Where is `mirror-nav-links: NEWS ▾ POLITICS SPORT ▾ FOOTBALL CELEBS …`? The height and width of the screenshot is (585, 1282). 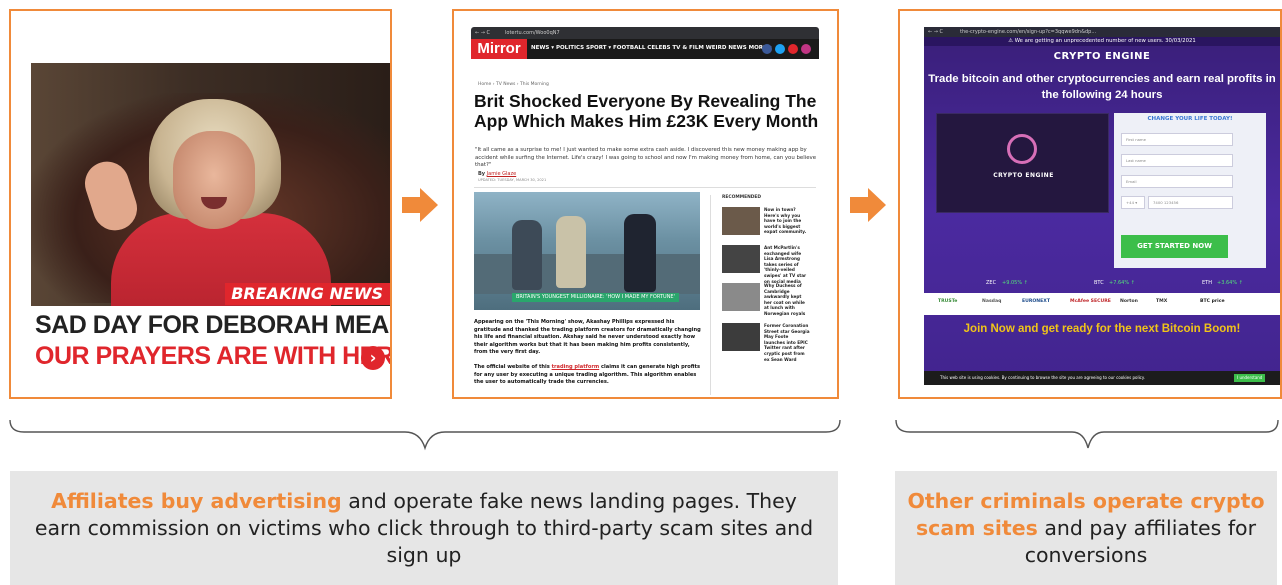
mirror-nav-links: NEWS ▾ POLITICS SPORT ▾ FOOTBALL CELEBS … is located at coordinates (651, 48).